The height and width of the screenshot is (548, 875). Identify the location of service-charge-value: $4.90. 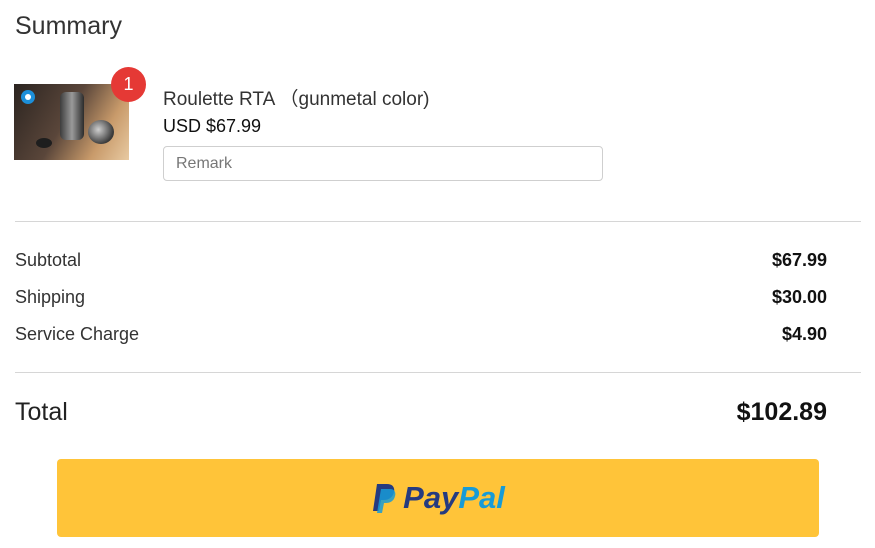
(804, 334).